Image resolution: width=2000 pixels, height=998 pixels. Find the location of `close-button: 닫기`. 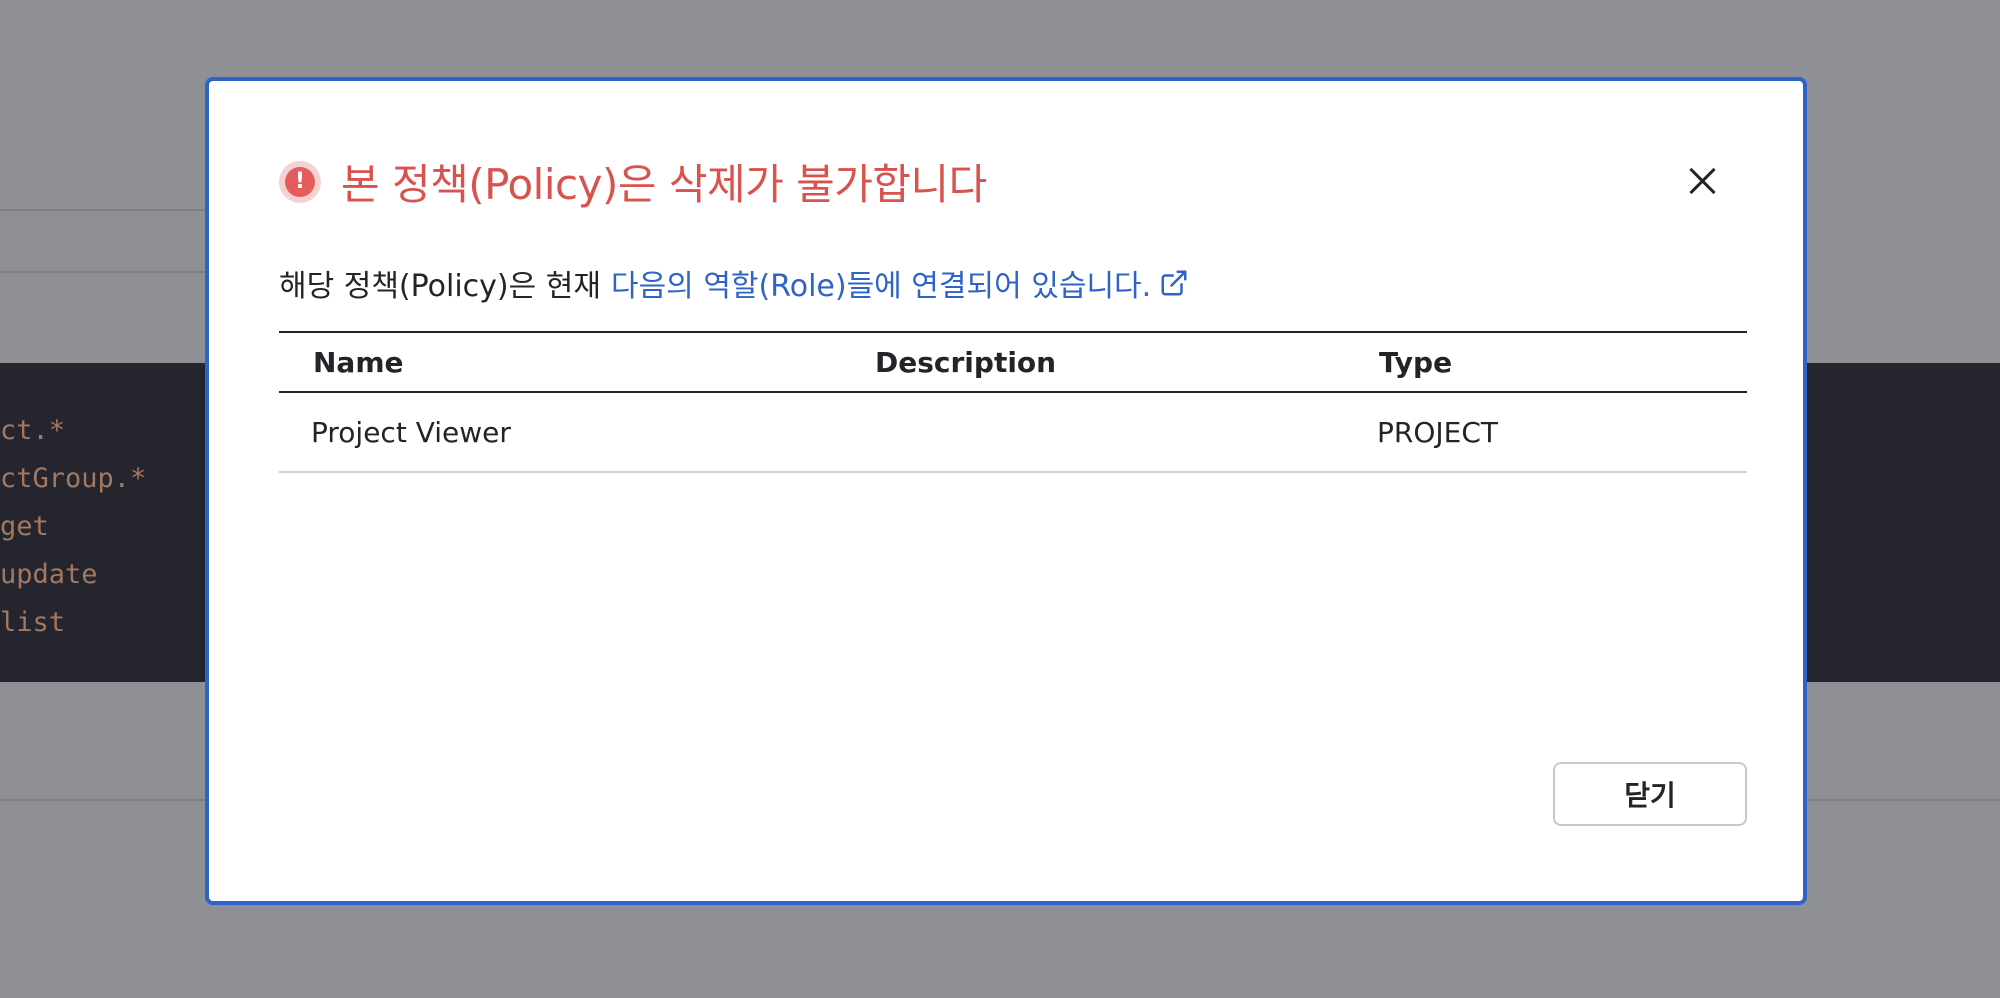

close-button: 닫기 is located at coordinates (1650, 794).